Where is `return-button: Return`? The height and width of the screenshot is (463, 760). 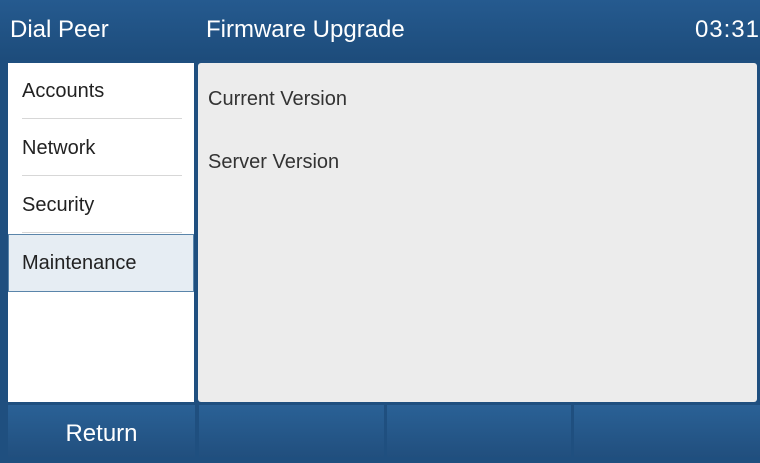 return-button: Return is located at coordinates (101, 431).